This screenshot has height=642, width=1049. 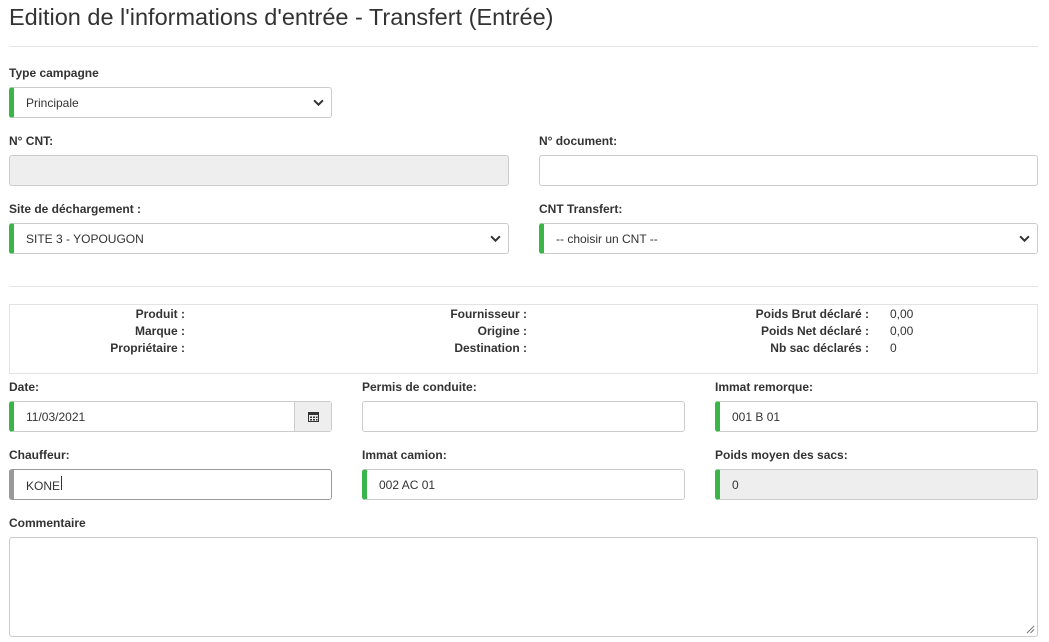 I want to click on immat-camion-value: 002 AC 01, so click(x=407, y=484).